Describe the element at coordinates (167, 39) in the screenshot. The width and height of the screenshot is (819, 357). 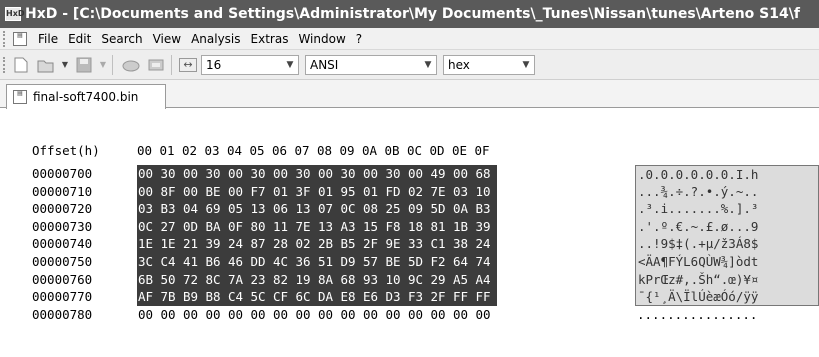
I see `menu-view: View` at that location.